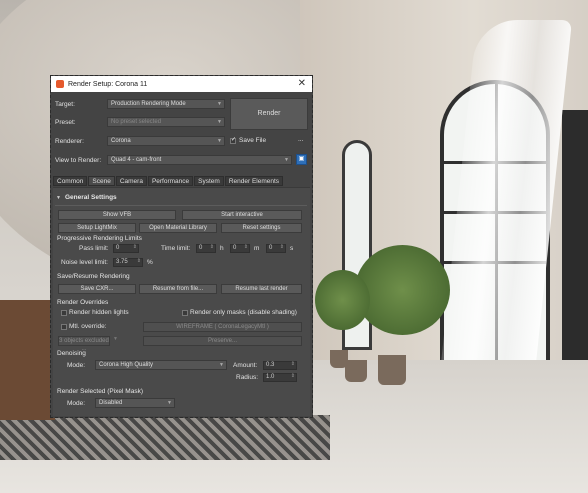 The image size is (588, 493). What do you see at coordinates (94, 248) in the screenshot?
I see `pass-limit-label: Pass limit:` at bounding box center [94, 248].